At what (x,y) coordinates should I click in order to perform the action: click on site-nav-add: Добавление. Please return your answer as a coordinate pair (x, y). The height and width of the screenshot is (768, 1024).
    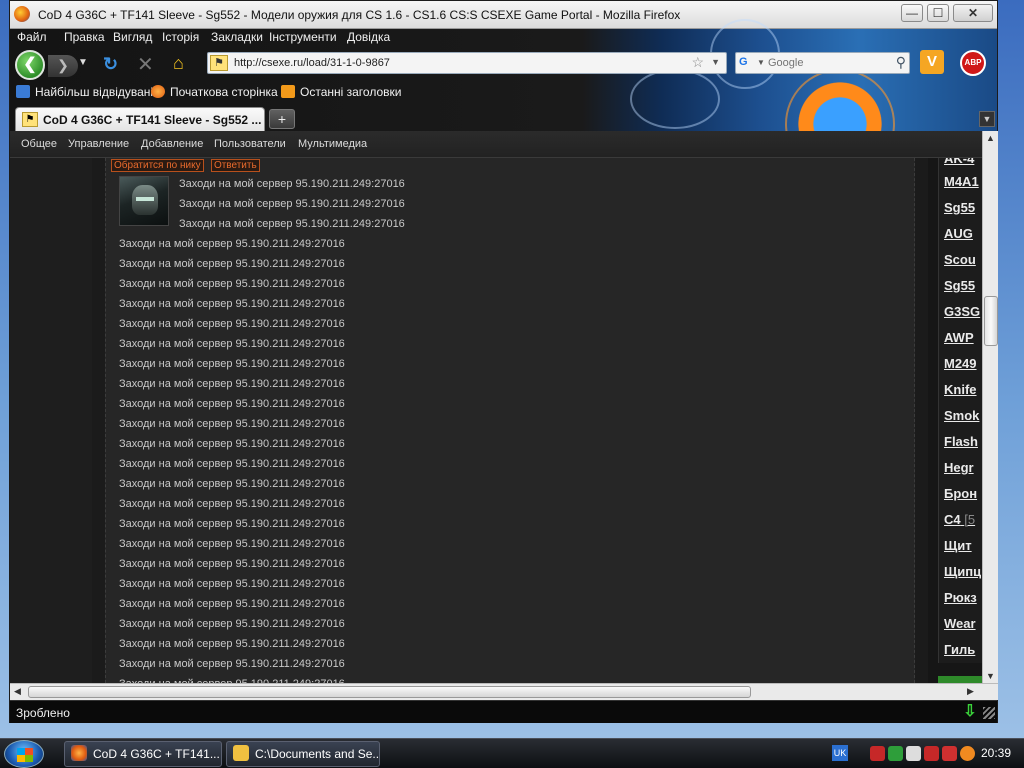
    Looking at the image, I should click on (172, 144).